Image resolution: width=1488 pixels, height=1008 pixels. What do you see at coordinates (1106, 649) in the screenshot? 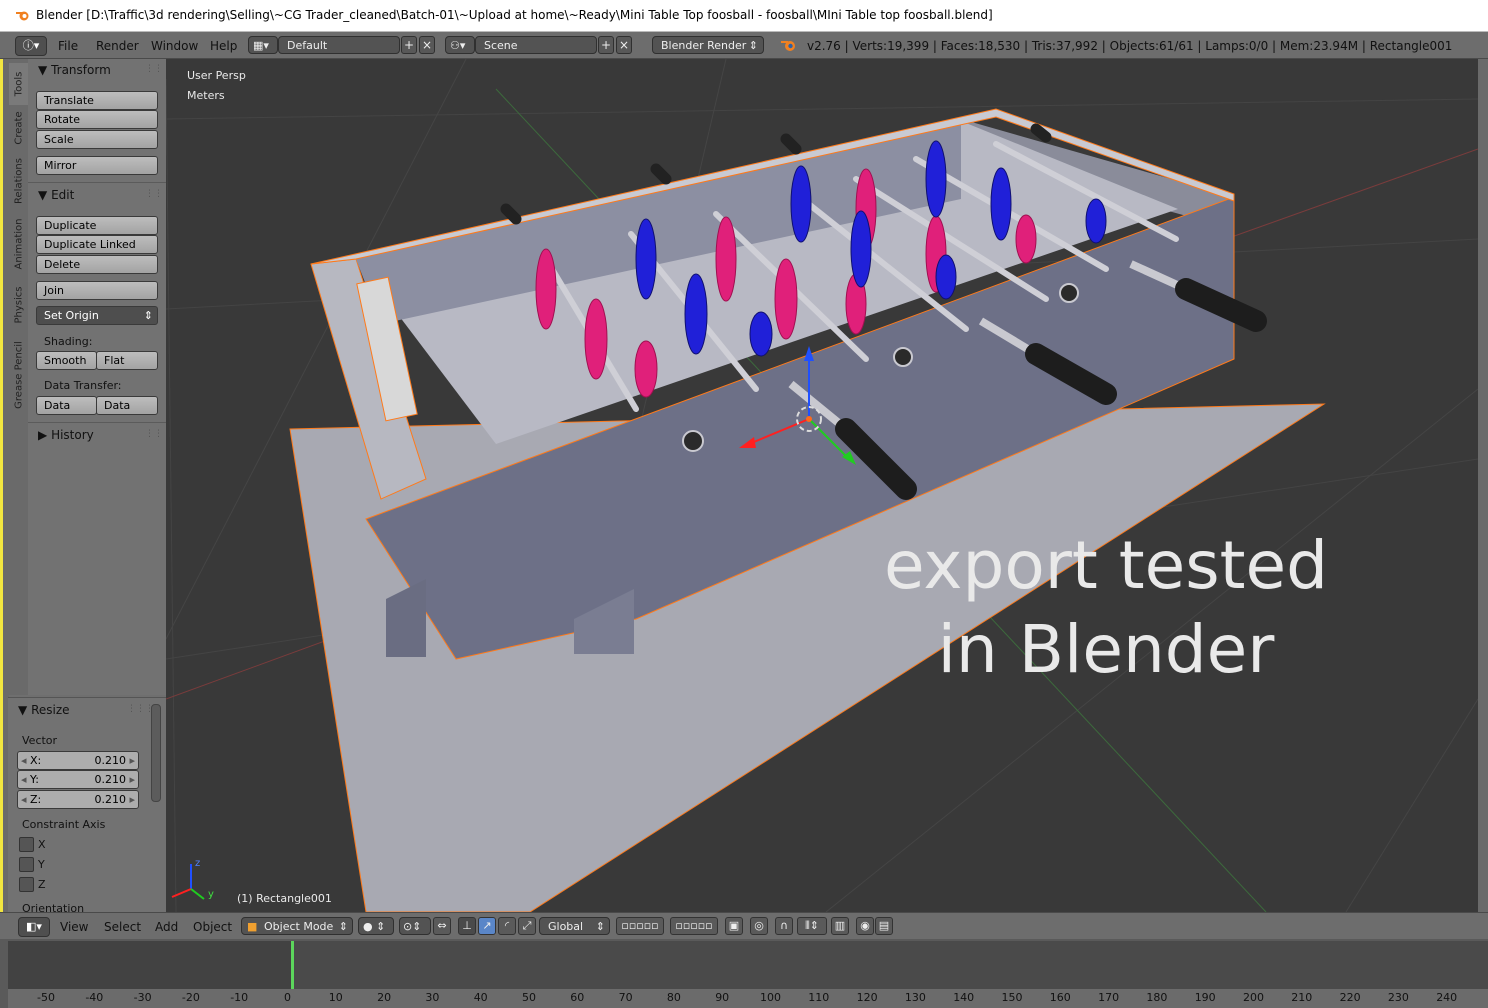
I see `watermark-line-2: in Blender` at bounding box center [1106, 649].